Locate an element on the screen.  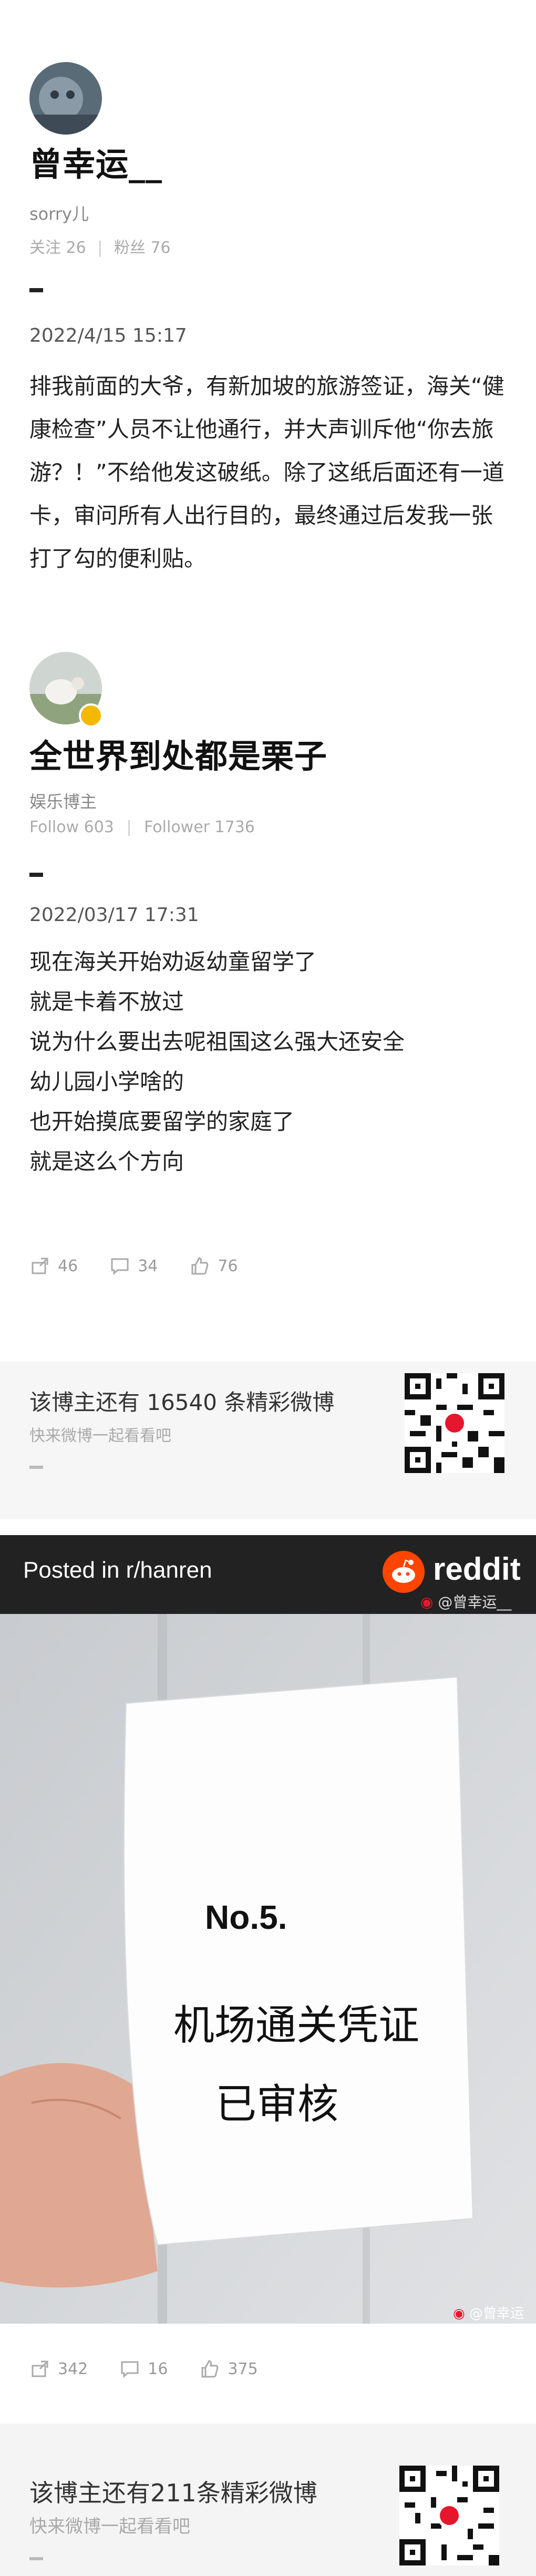
post-stats: 46 34 76 is located at coordinates (134, 1265).